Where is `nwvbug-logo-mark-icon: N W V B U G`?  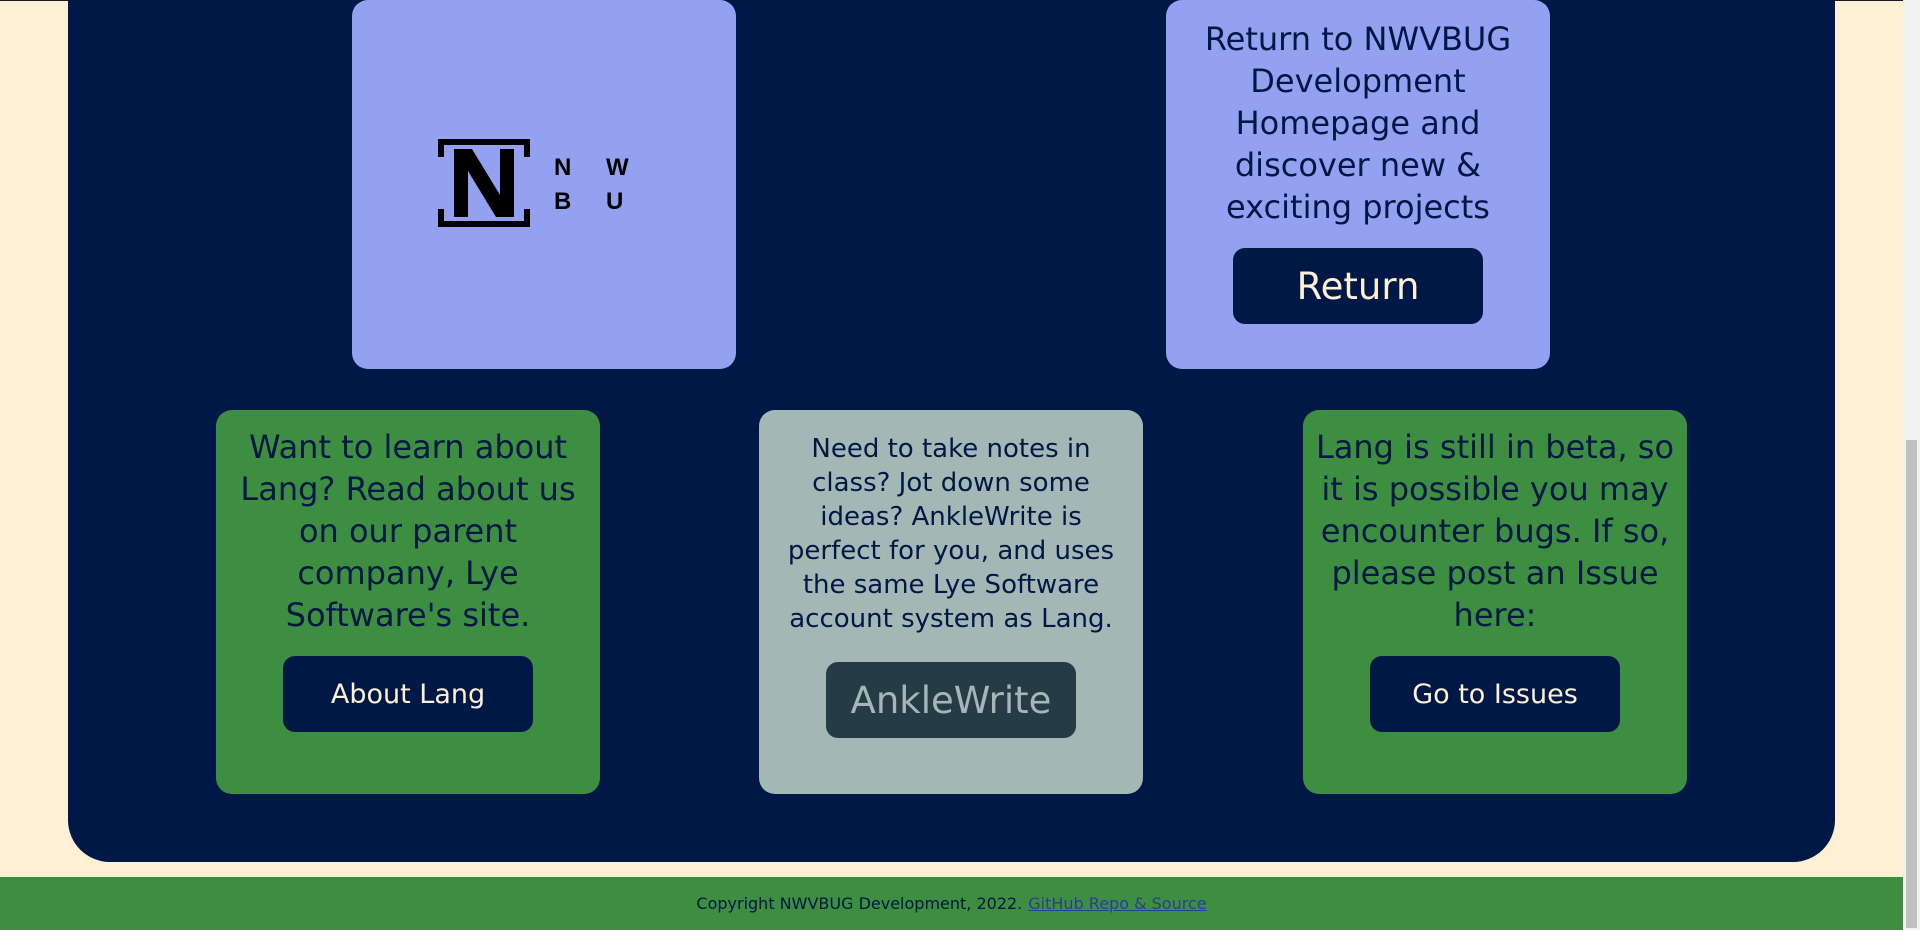 nwvbug-logo-mark-icon: N W V B U G is located at coordinates (546, 182).